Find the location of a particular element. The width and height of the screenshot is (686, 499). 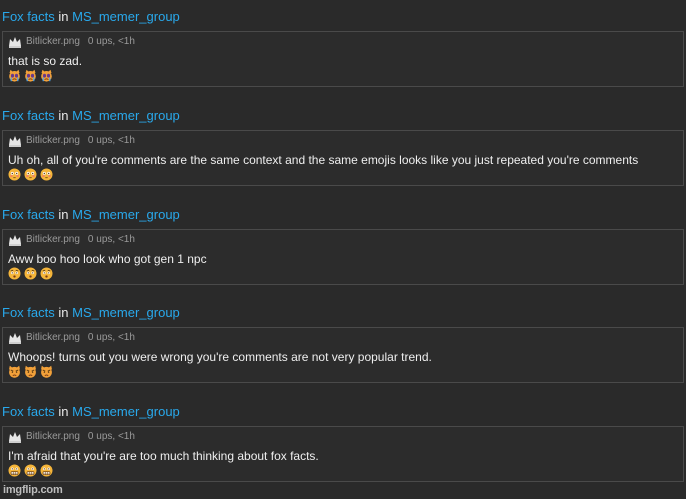

comment-box: Bitlicker.png 0 ups, <1h that is so zad. is located at coordinates (343, 59).